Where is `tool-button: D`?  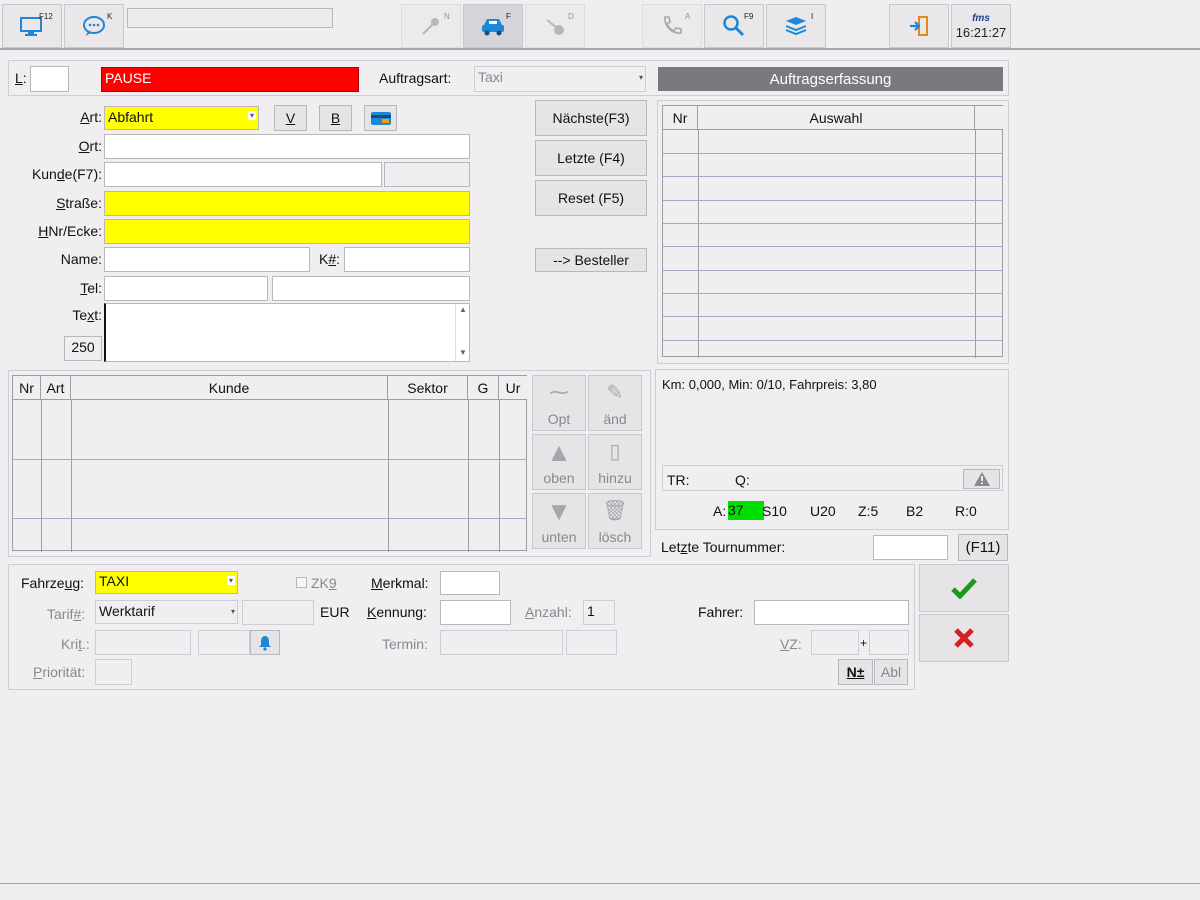 tool-button: D is located at coordinates (555, 26).